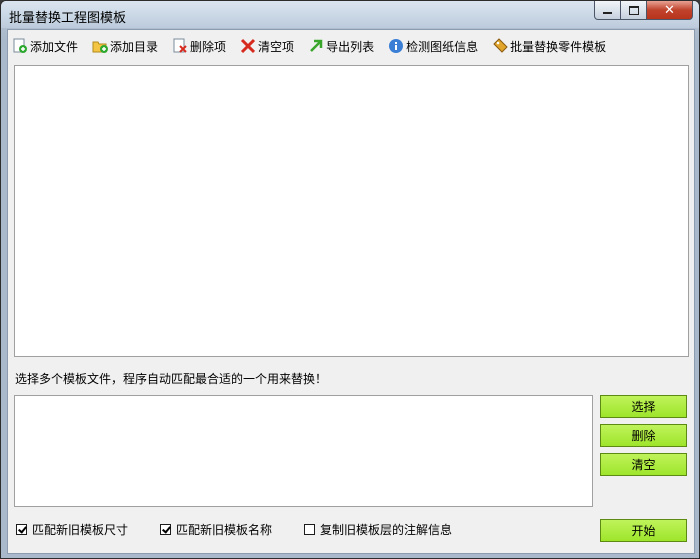 The height and width of the screenshot is (559, 700). I want to click on delete-file-icon, so click(180, 46).